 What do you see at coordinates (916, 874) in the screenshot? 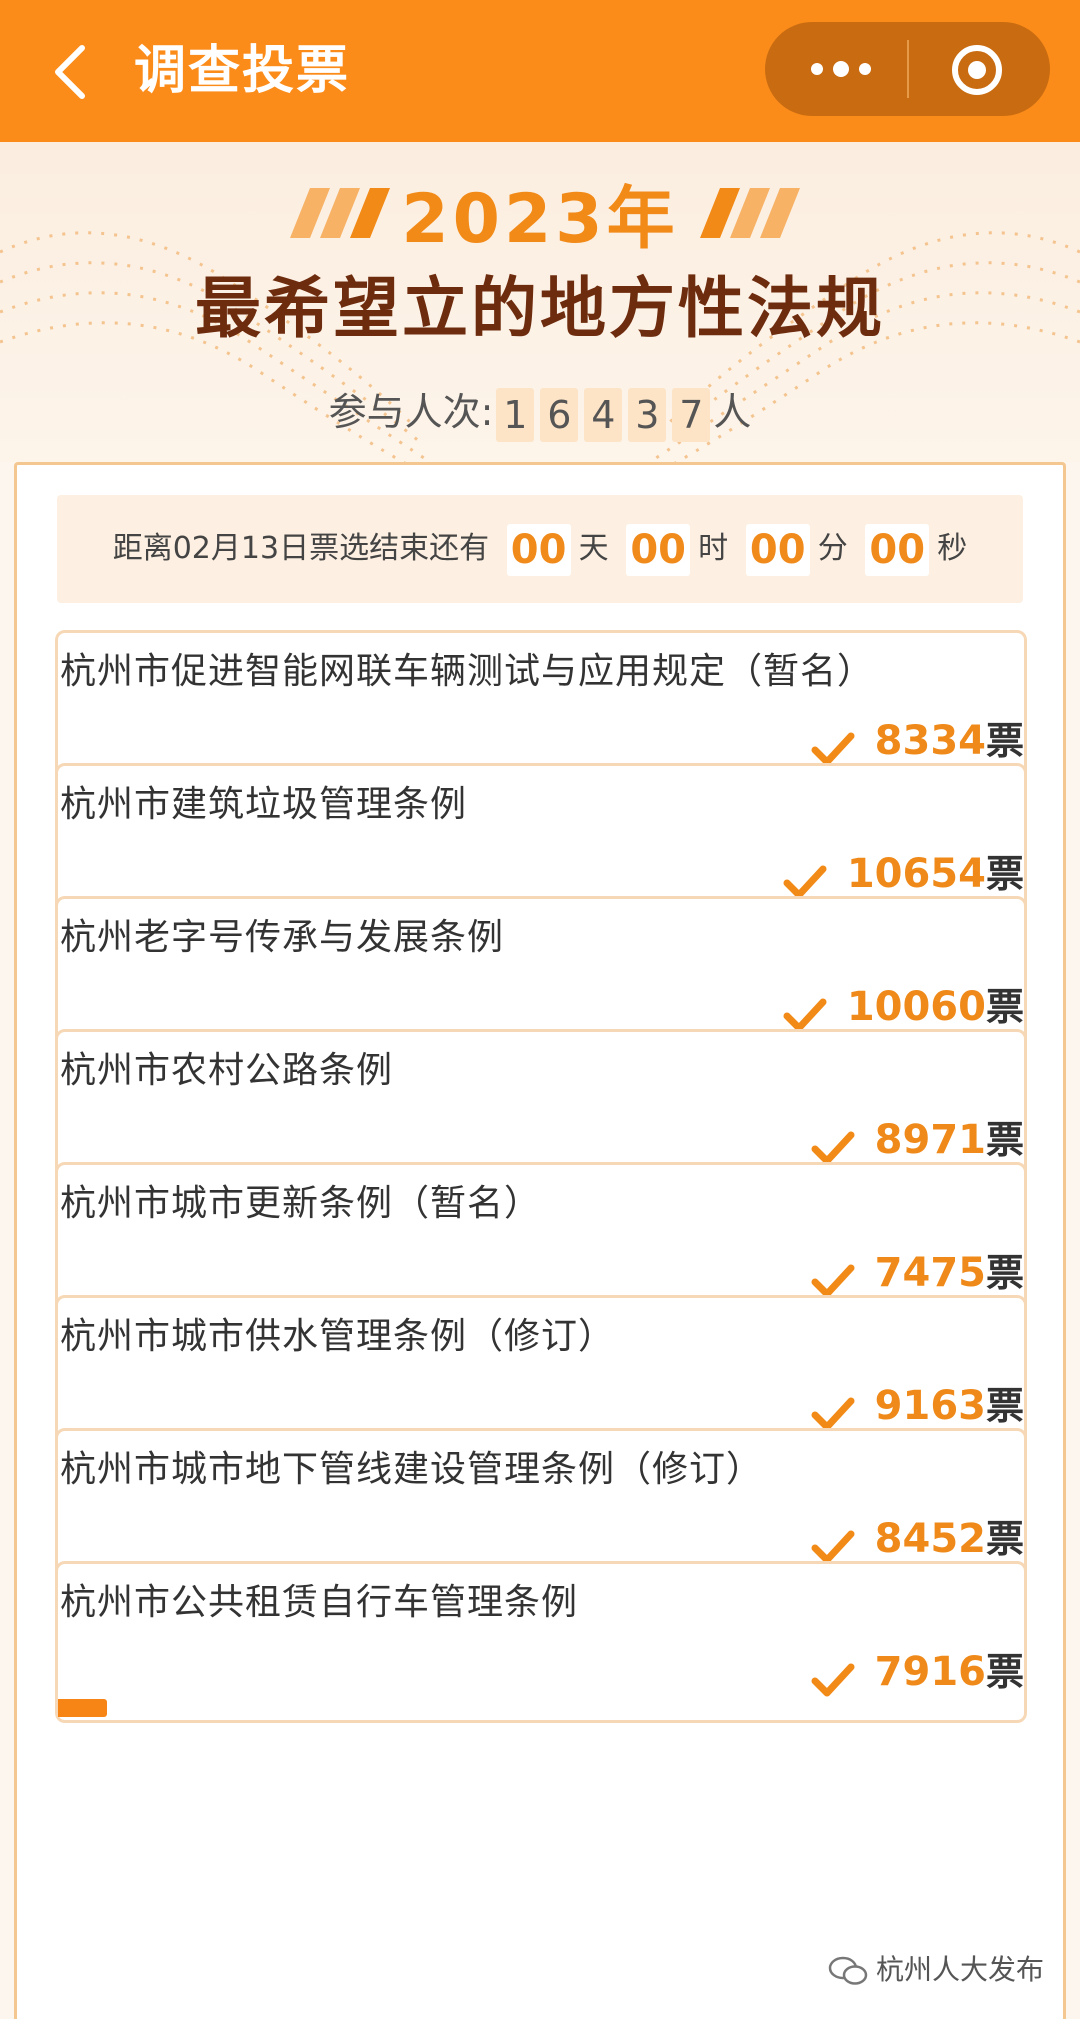
I see `vote-number: 10654` at bounding box center [916, 874].